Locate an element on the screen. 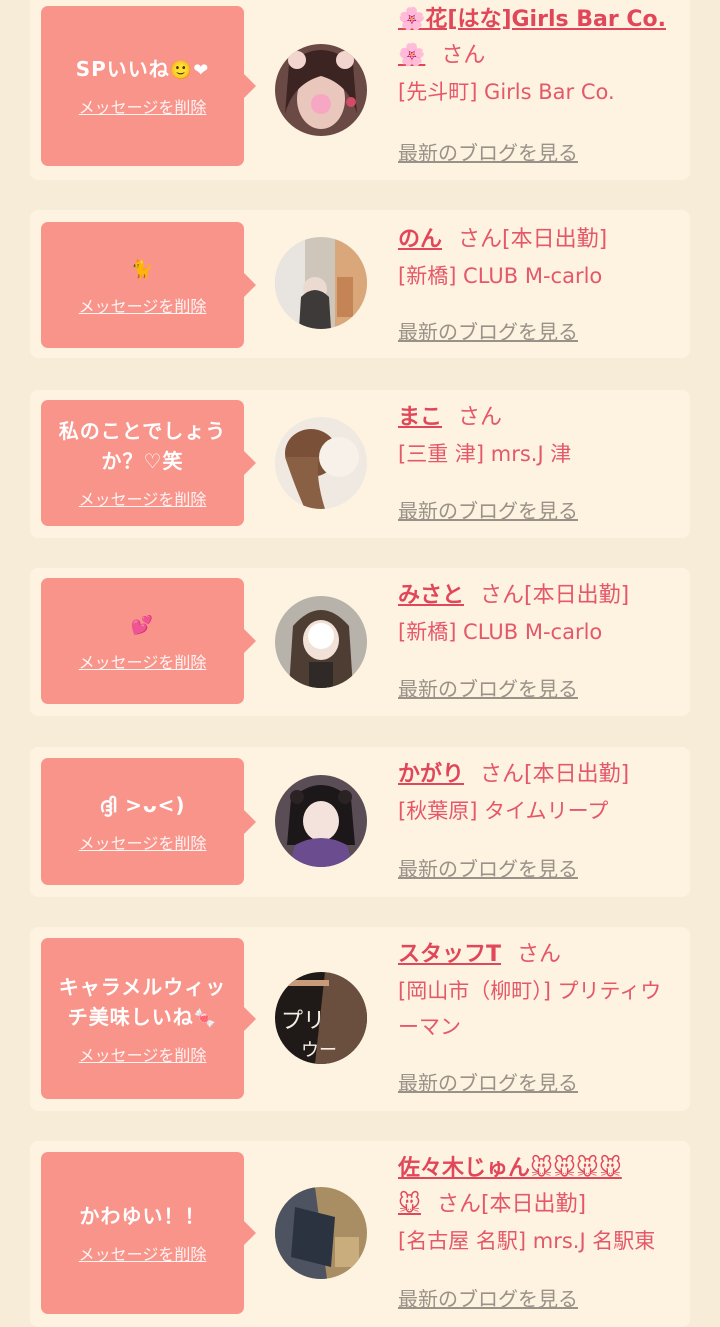  cast-name-link: のん is located at coordinates (420, 239).